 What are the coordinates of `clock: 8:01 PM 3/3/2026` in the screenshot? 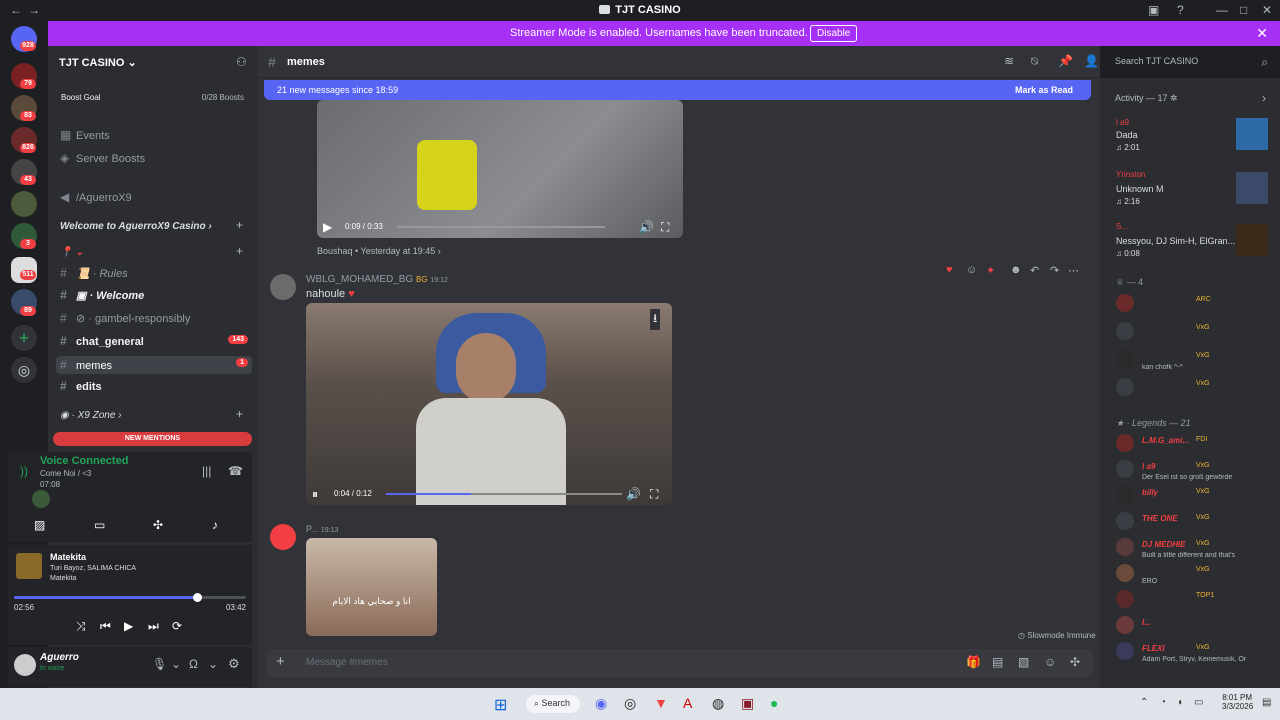 It's located at (1237, 702).